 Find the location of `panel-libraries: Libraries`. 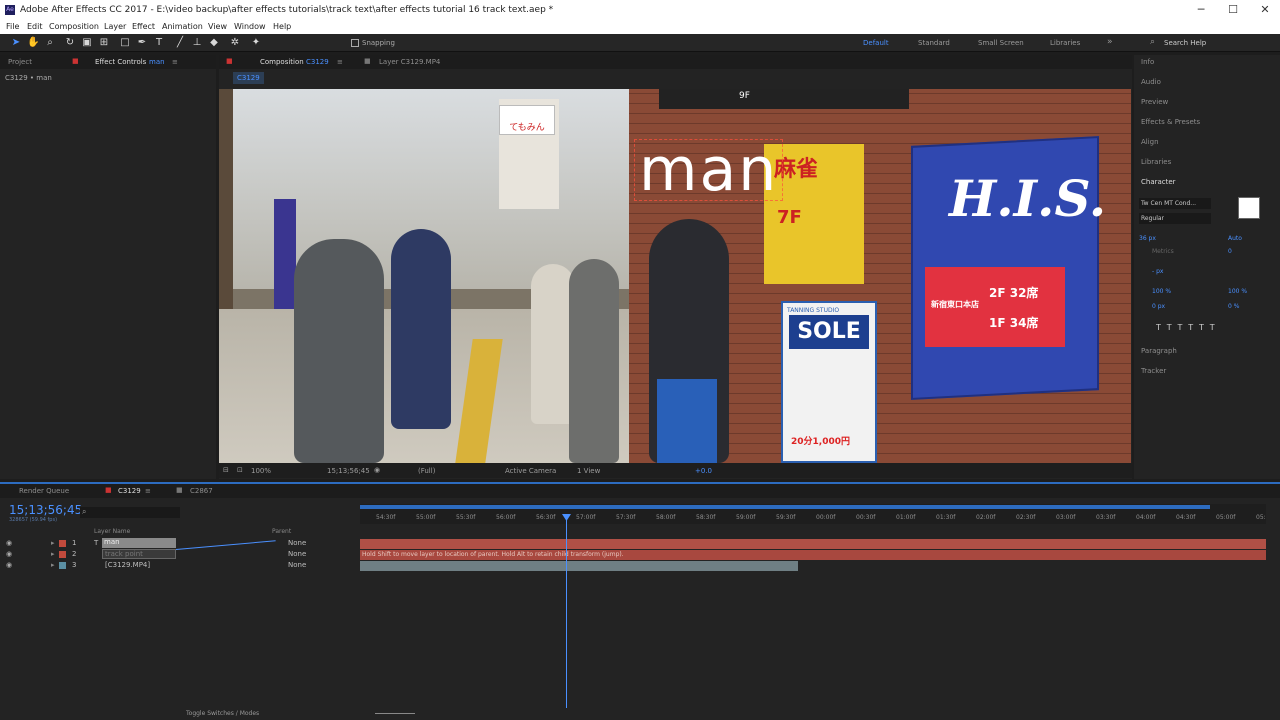

panel-libraries: Libraries is located at coordinates (1156, 162).